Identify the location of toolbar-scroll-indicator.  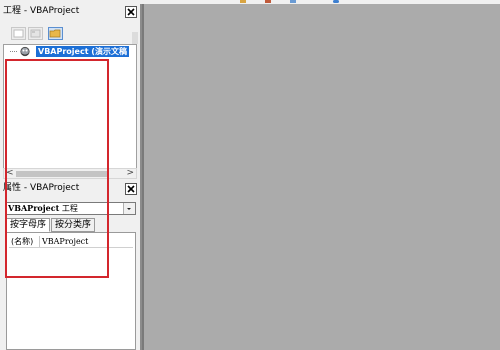
(135, 38).